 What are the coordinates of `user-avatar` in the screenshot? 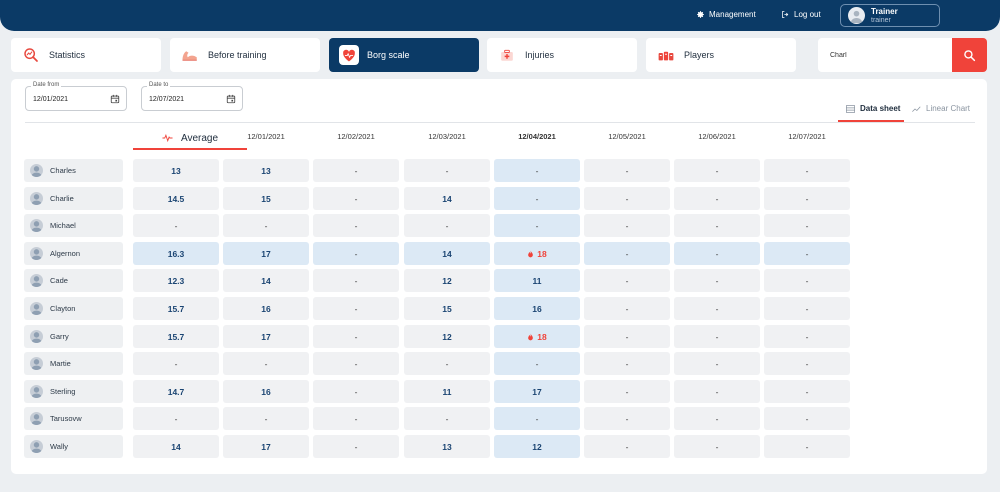 It's located at (856, 15).